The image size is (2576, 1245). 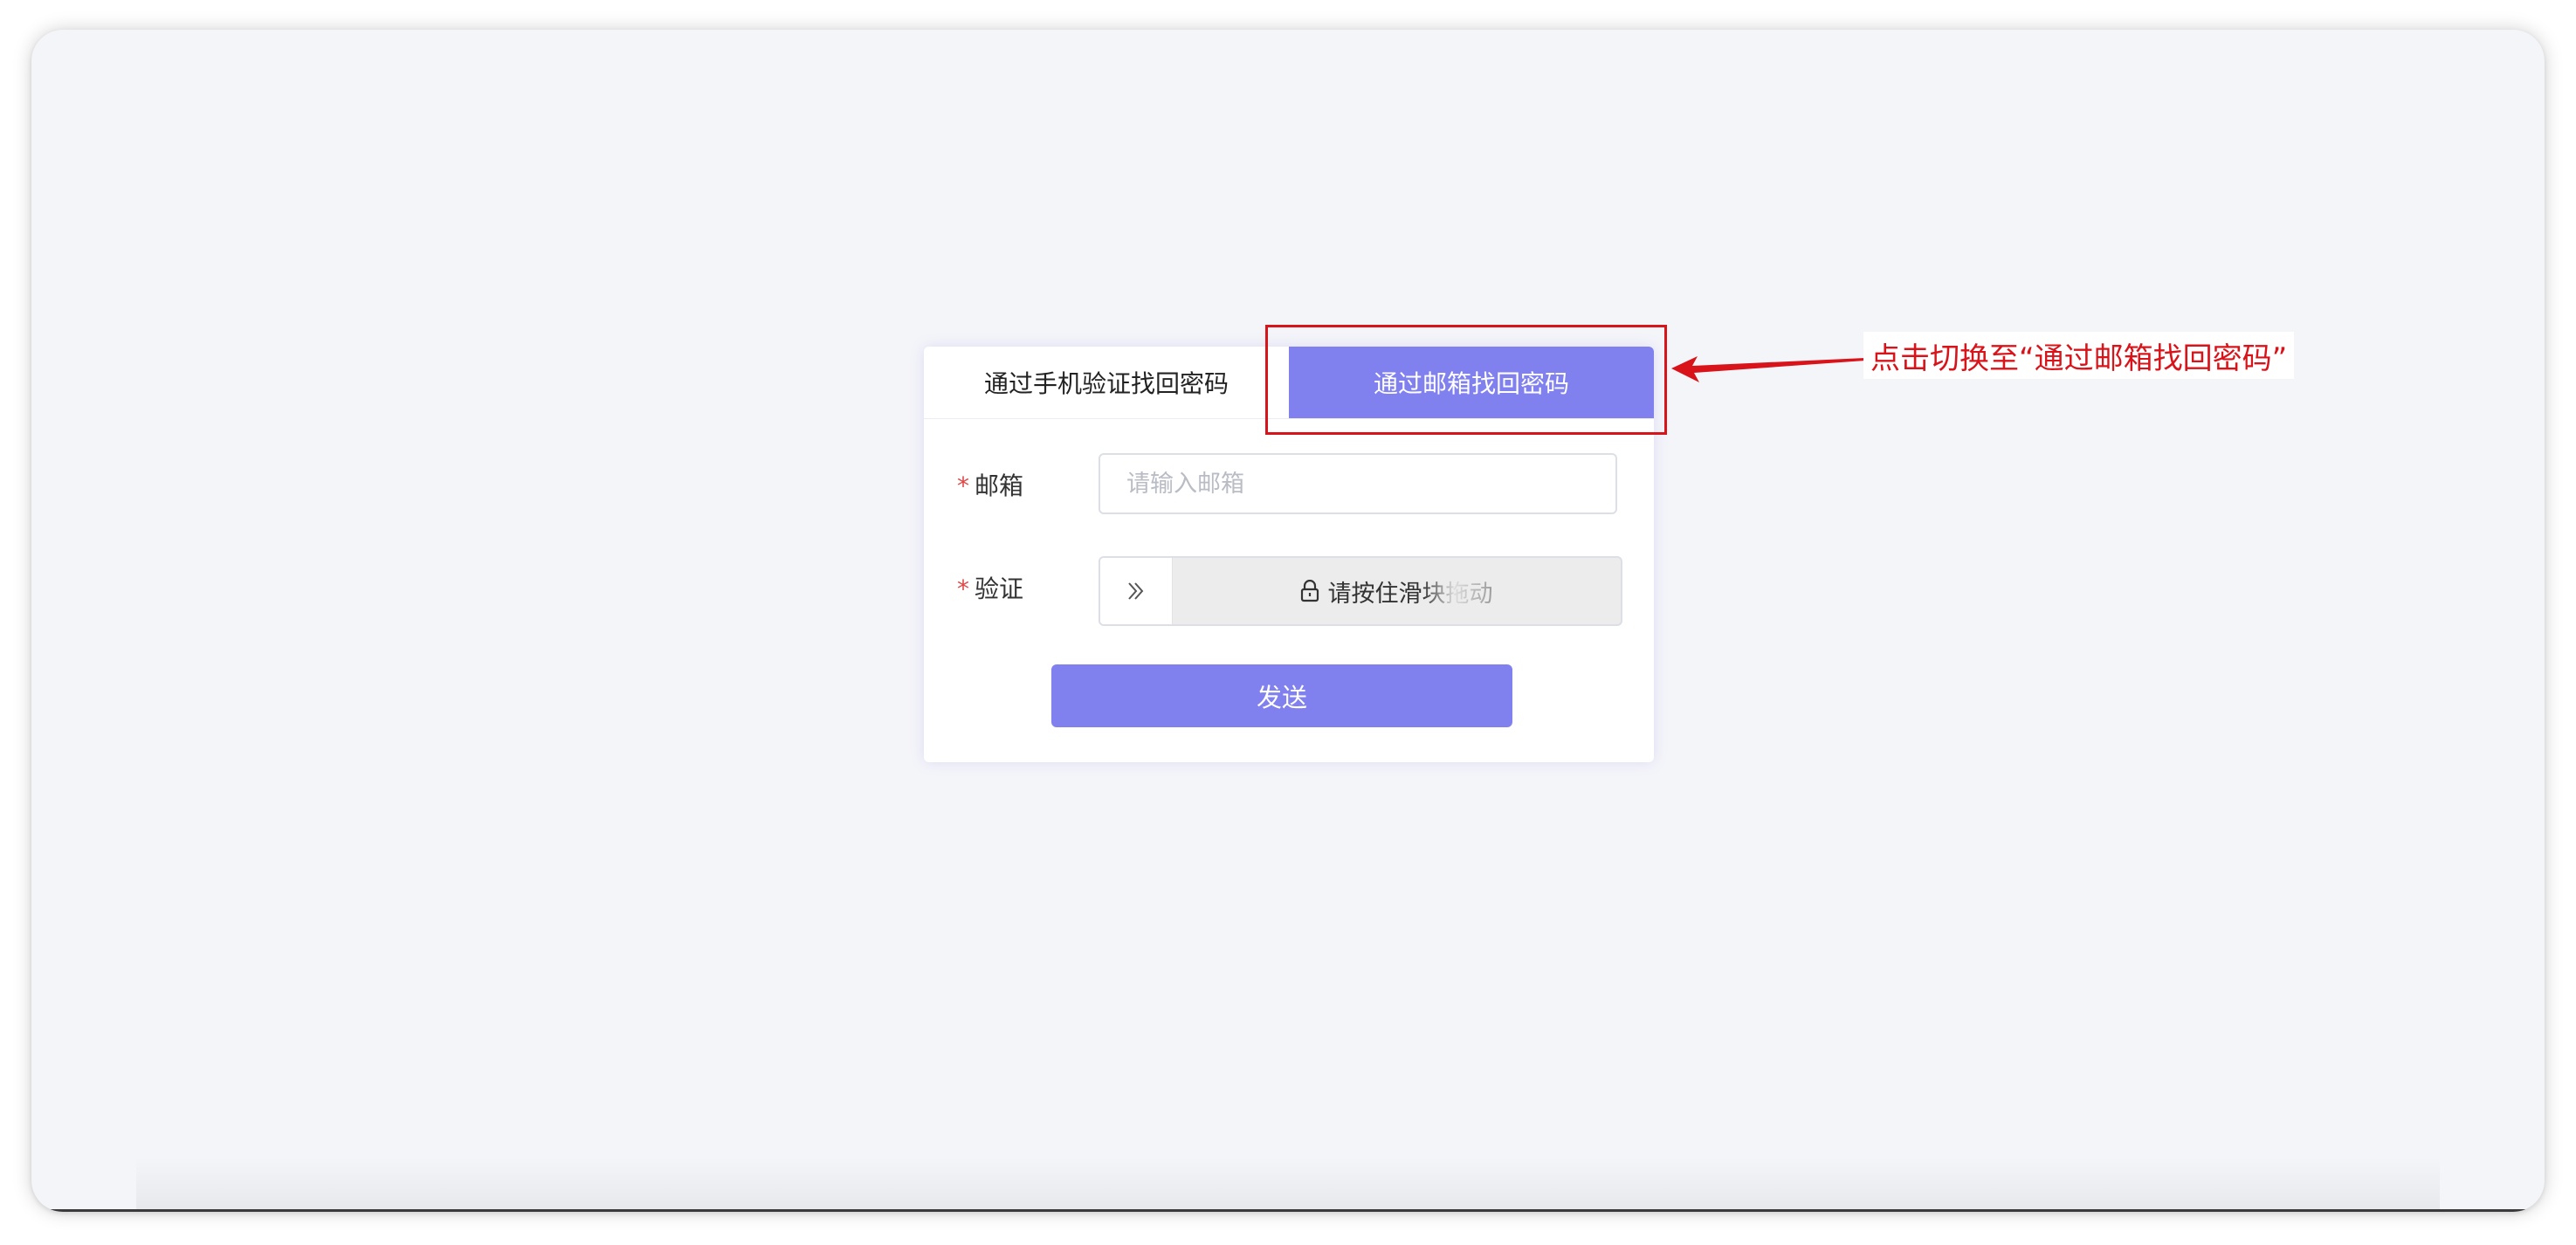 I want to click on slider-hint-text: 请按住滑, so click(x=1374, y=594).